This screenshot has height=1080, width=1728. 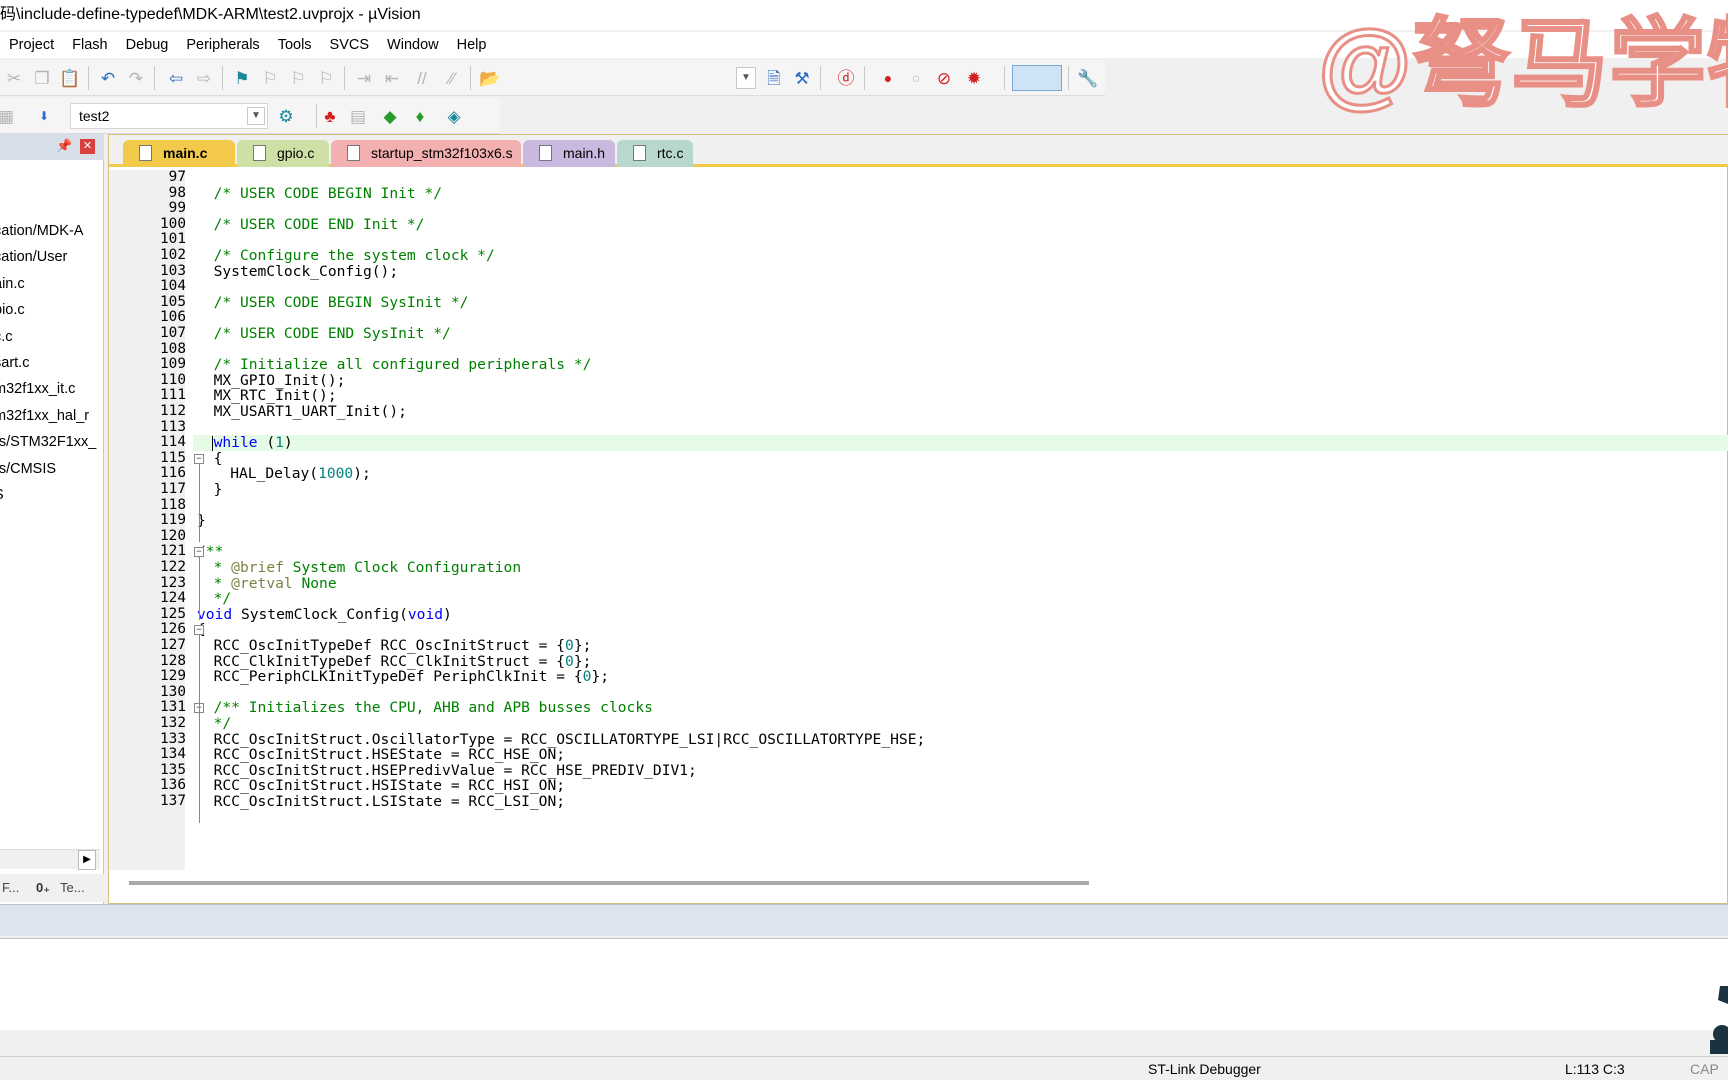 I want to click on target-select: test2 ▼, so click(x=169, y=116).